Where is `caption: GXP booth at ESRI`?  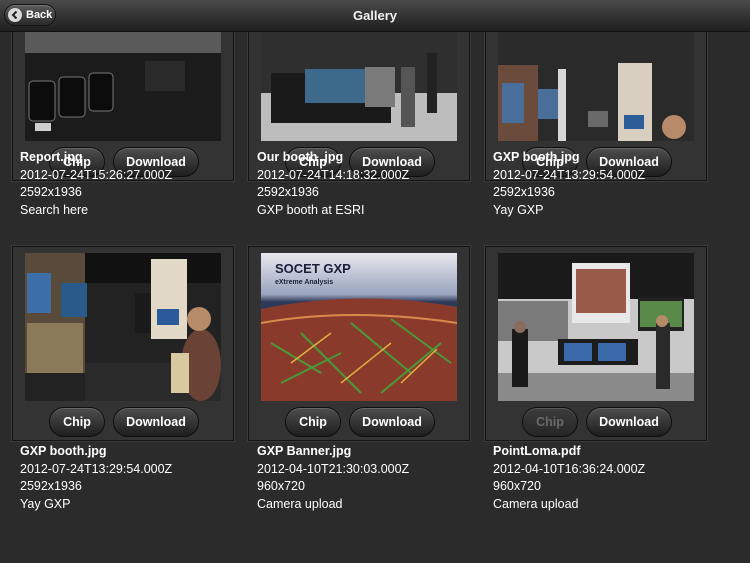
caption: GXP booth at ESRI is located at coordinates (311, 209).